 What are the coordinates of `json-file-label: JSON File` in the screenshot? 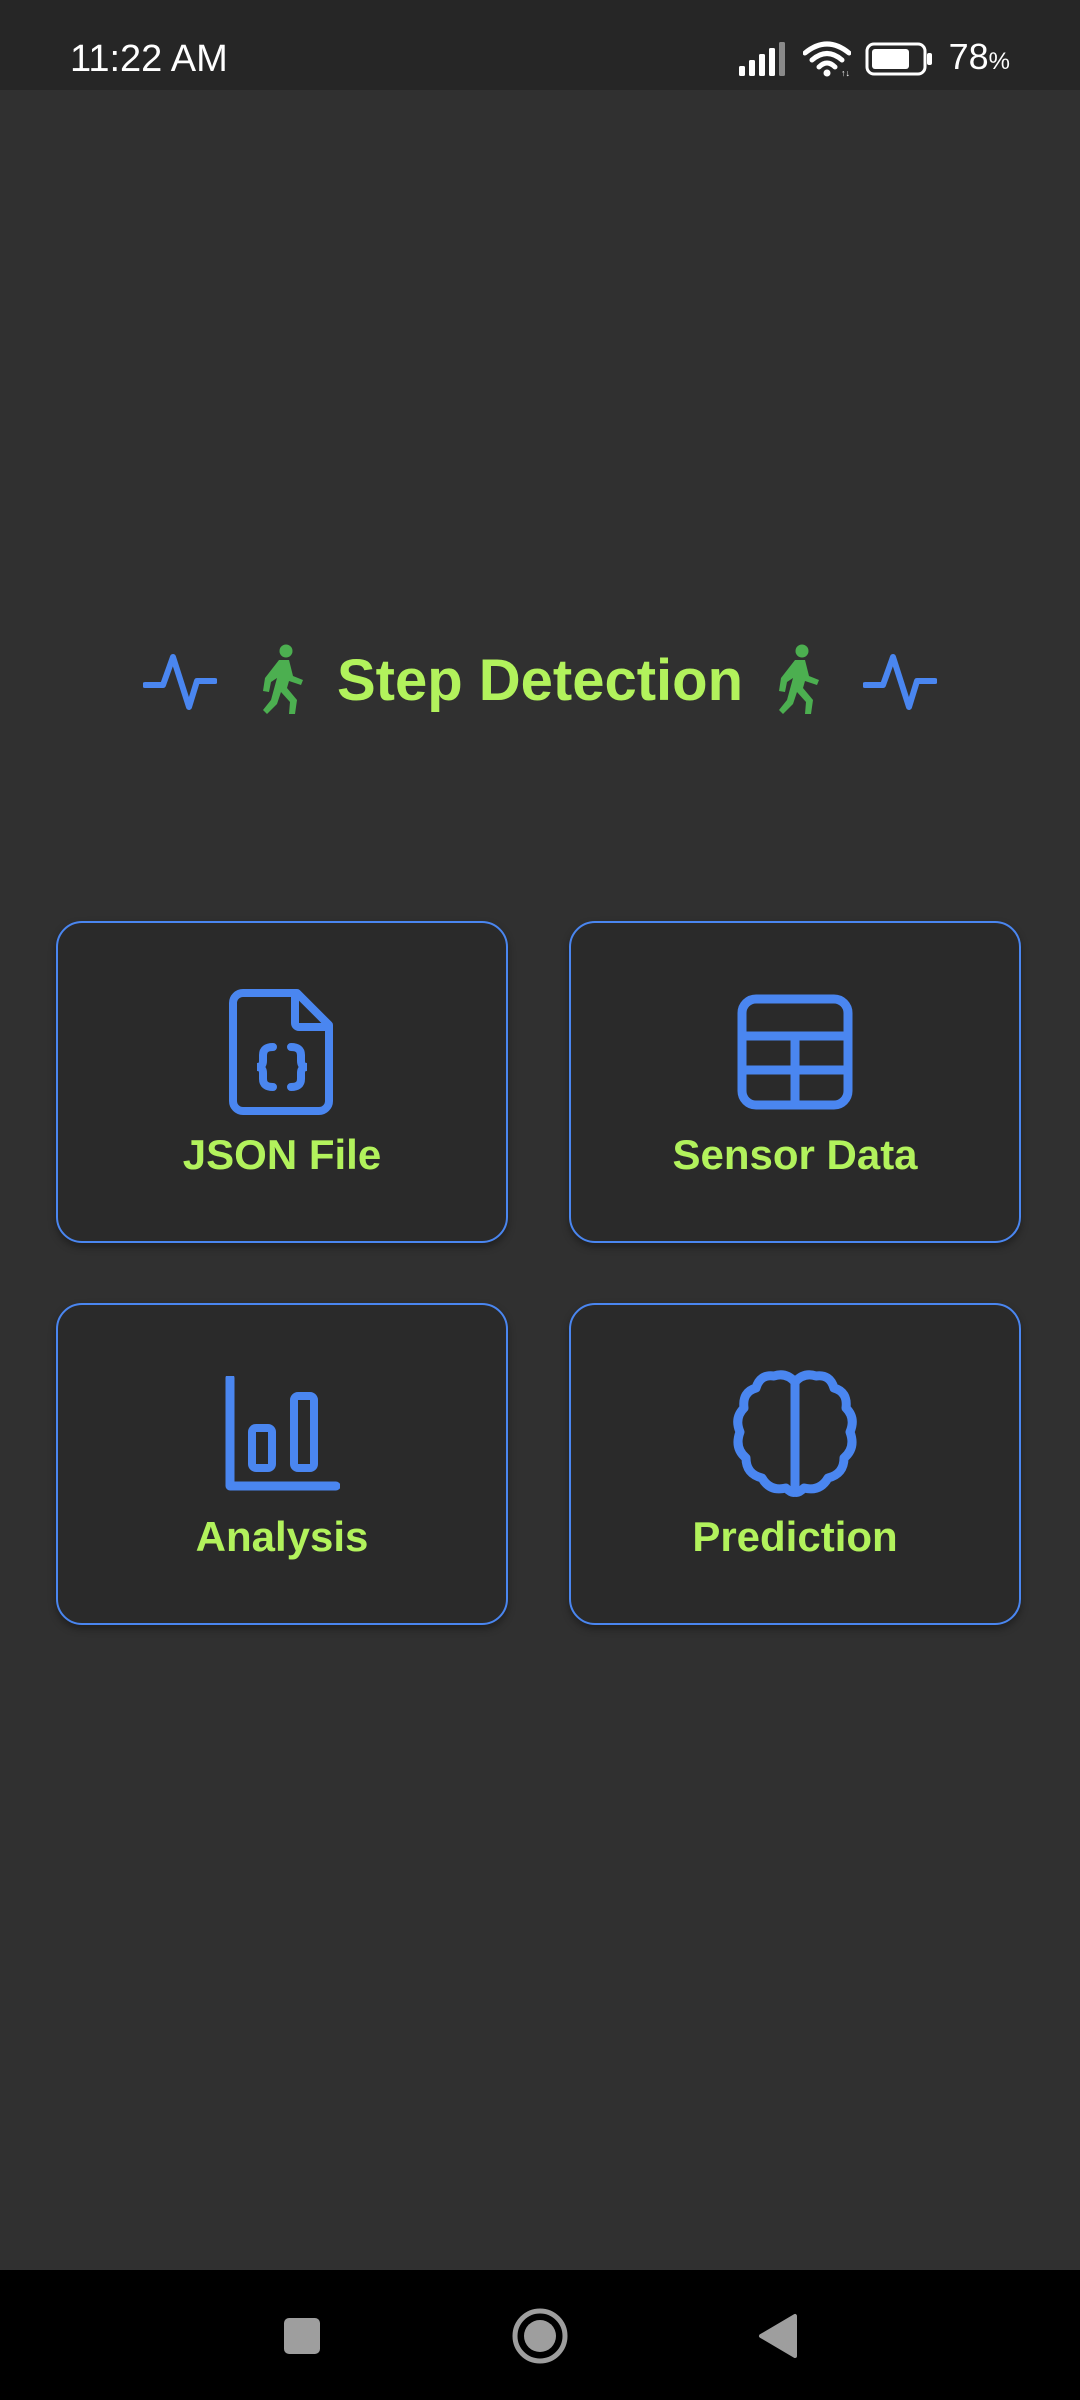 It's located at (282, 1154).